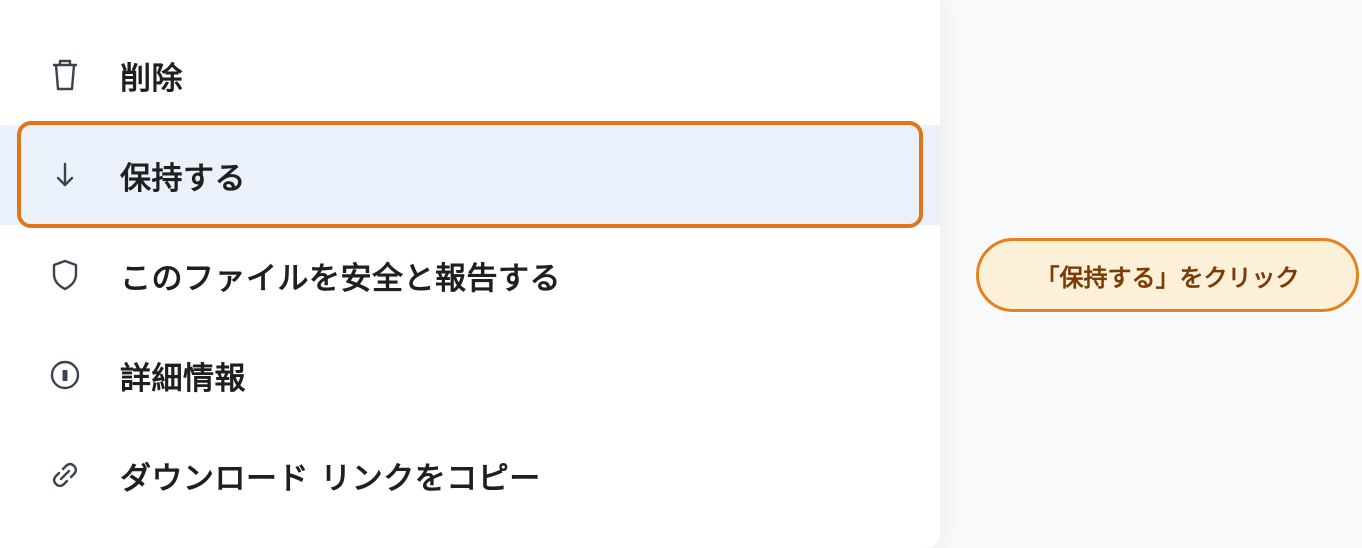 This screenshot has height=548, width=1362. Describe the element at coordinates (470, 375) in the screenshot. I see `menu-item-details: 詳細情報` at that location.